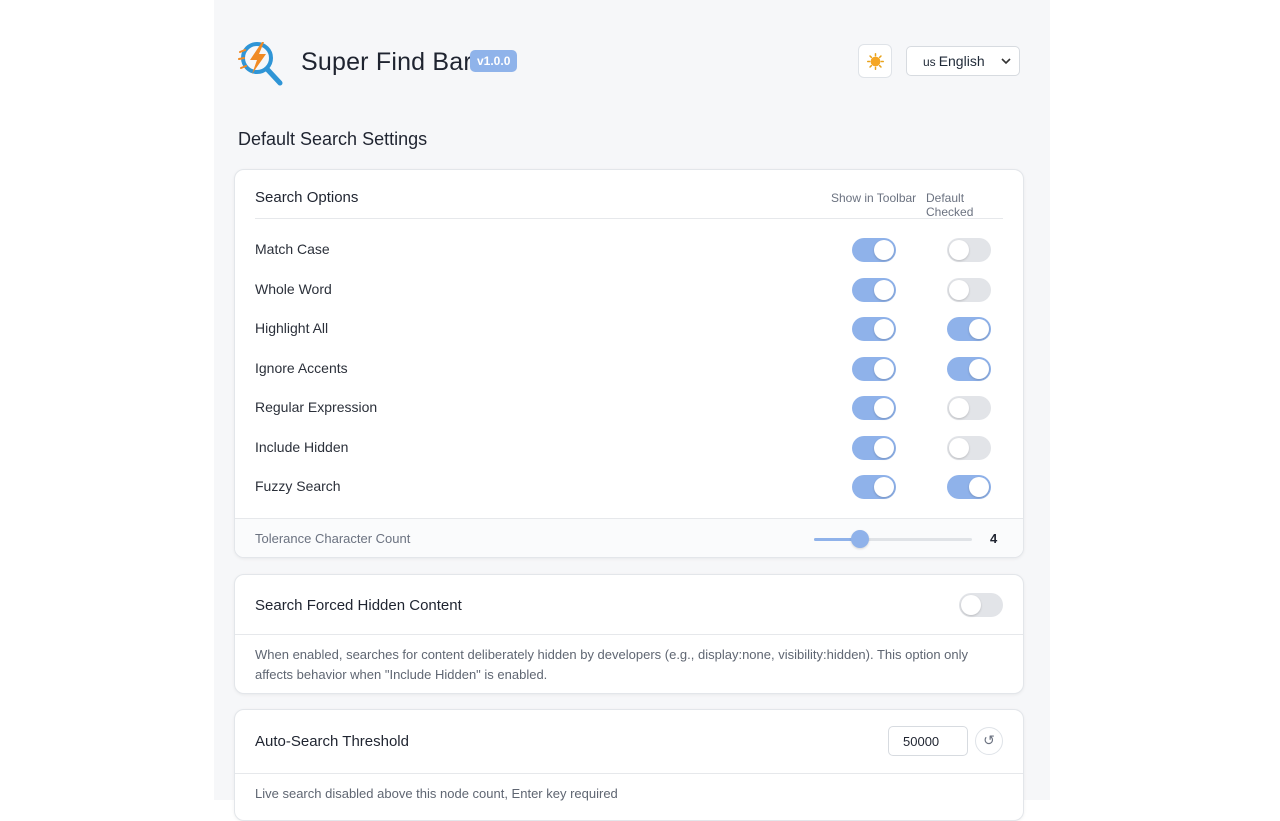 Image resolution: width=1280 pixels, height=821 pixels. What do you see at coordinates (292, 328) in the screenshot?
I see `search-option-label: Highlight All` at bounding box center [292, 328].